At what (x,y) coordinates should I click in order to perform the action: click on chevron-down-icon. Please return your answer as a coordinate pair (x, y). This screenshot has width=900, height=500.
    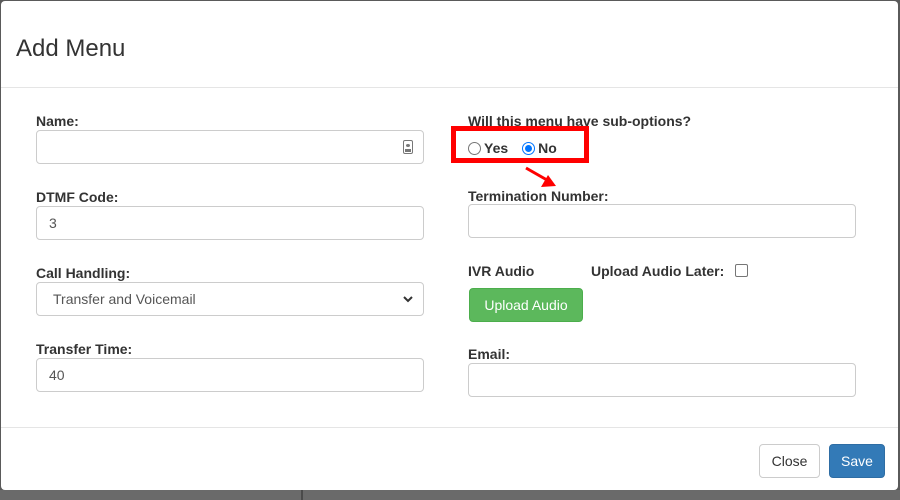
    Looking at the image, I should click on (408, 299).